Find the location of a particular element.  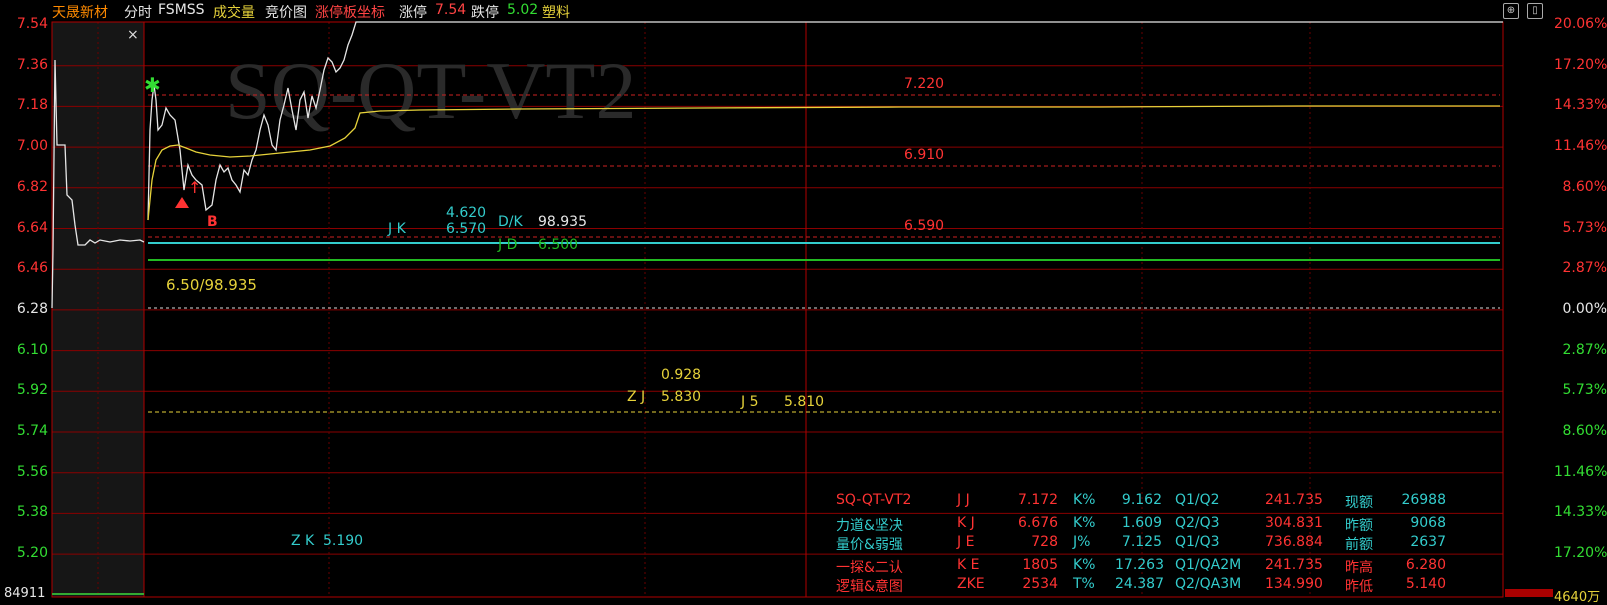

volume-bars-right is located at coordinates (1529, 593).